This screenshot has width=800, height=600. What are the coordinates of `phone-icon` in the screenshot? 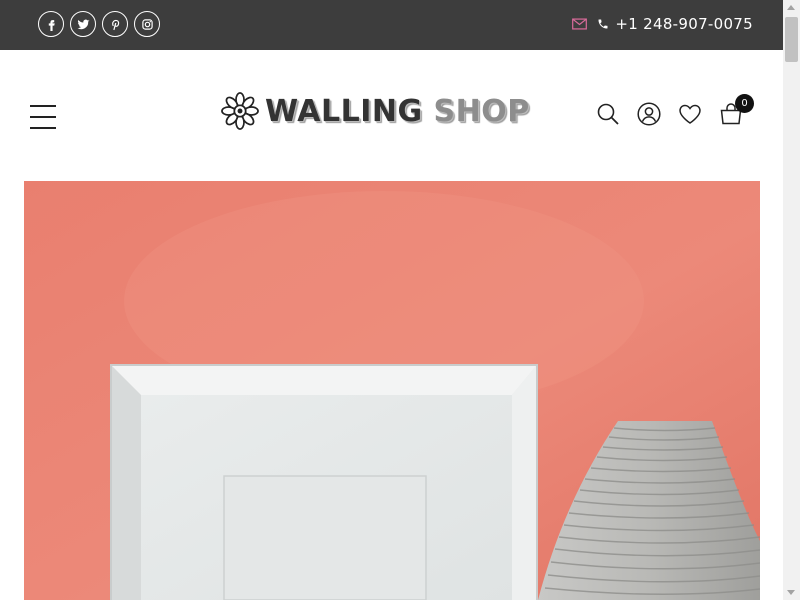 It's located at (603, 24).